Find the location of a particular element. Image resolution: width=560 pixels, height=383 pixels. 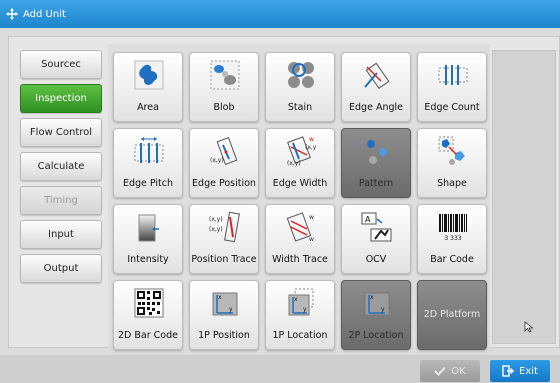

edge-angle-icon is located at coordinates (377, 75).